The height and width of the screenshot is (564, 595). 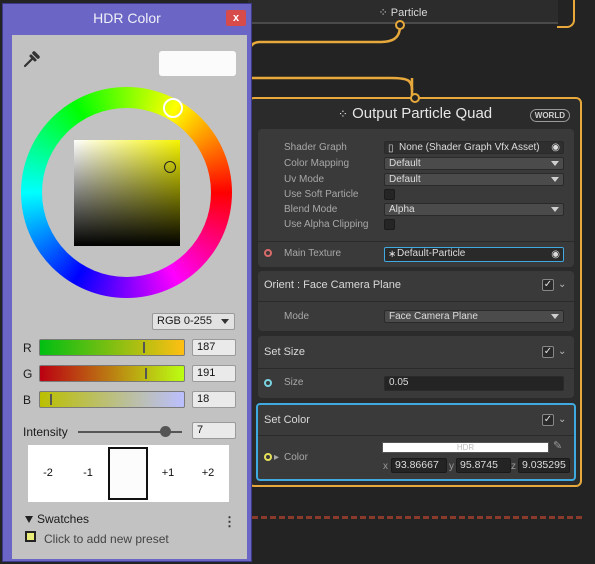 I want to click on hdr-tag: HDR, so click(x=465, y=447).